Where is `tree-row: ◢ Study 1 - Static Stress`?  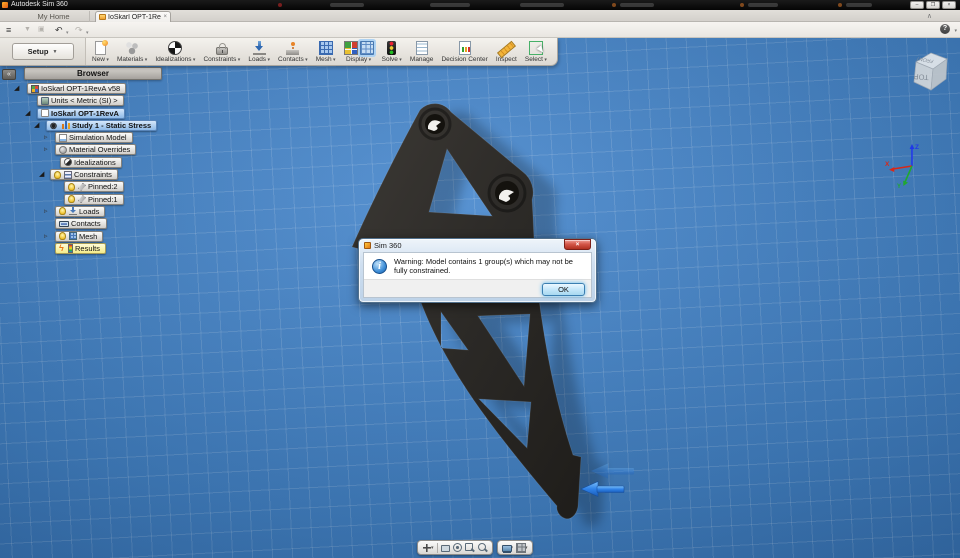 tree-row: ◢ Study 1 - Static Stress is located at coordinates (100, 125).